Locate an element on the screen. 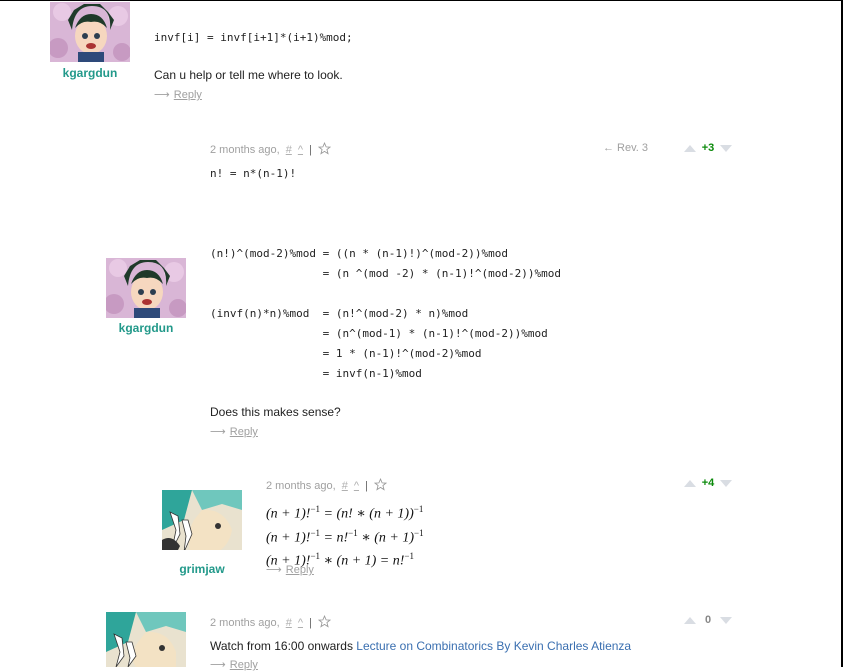 The width and height of the screenshot is (843, 671). code-block: invf[i] = invf[i+1]*(i+1)%mod; is located at coordinates (253, 37).